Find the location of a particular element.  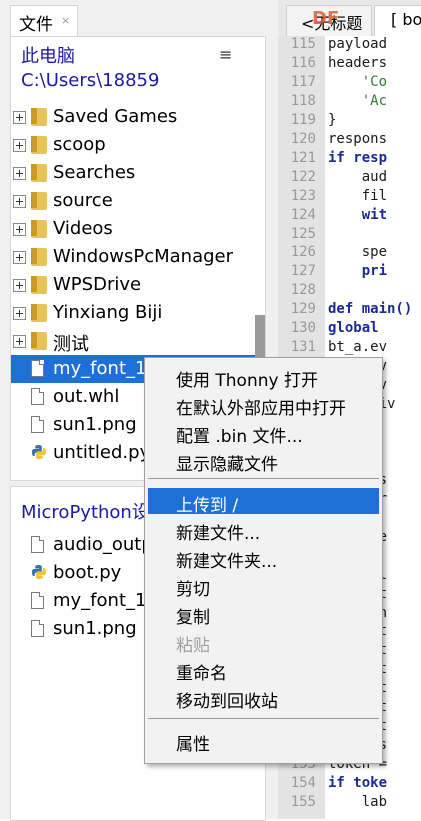

close-icon: × is located at coordinates (65, 20).